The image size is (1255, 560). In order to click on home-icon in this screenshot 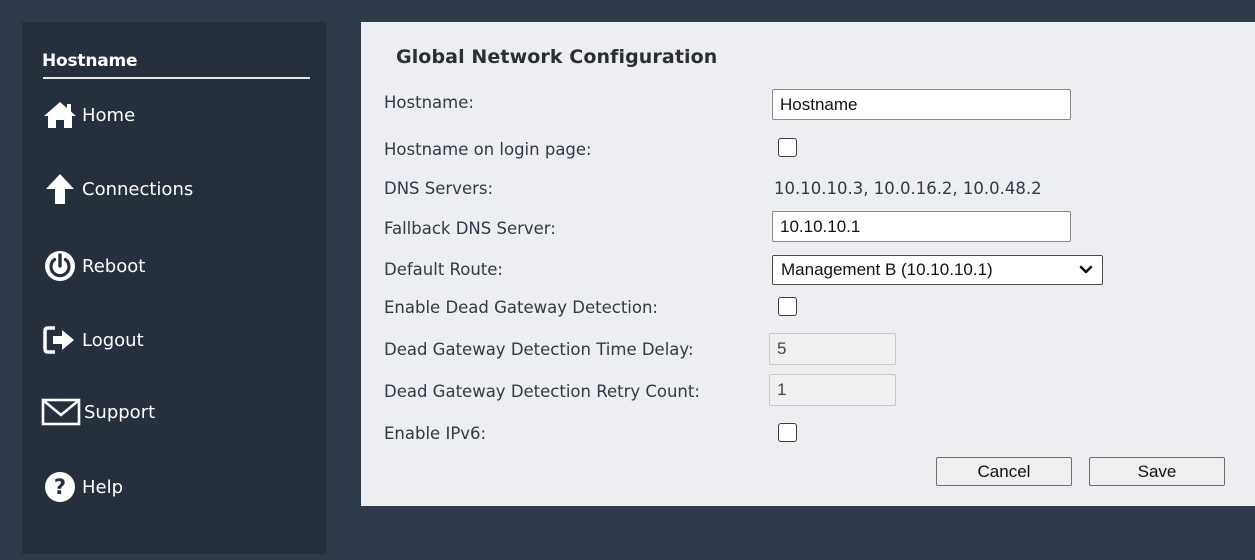, I will do `click(60, 115)`.